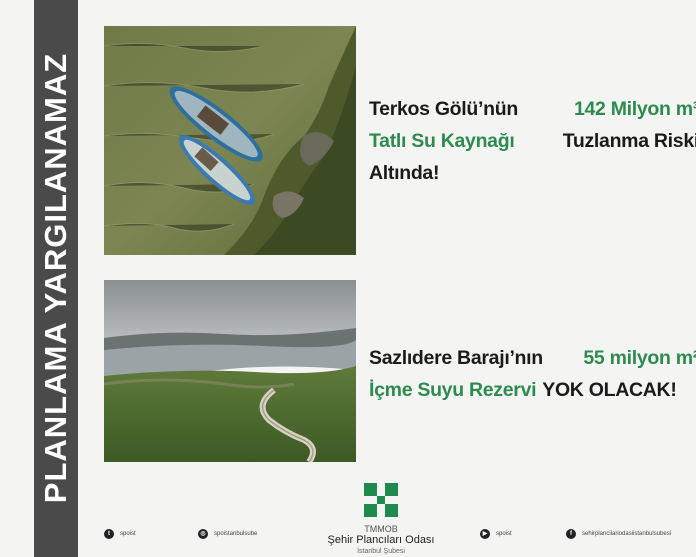 The image size is (696, 557). I want to click on headline-sazlidere-text: Sazlıdere Barajı’nın, so click(456, 358).